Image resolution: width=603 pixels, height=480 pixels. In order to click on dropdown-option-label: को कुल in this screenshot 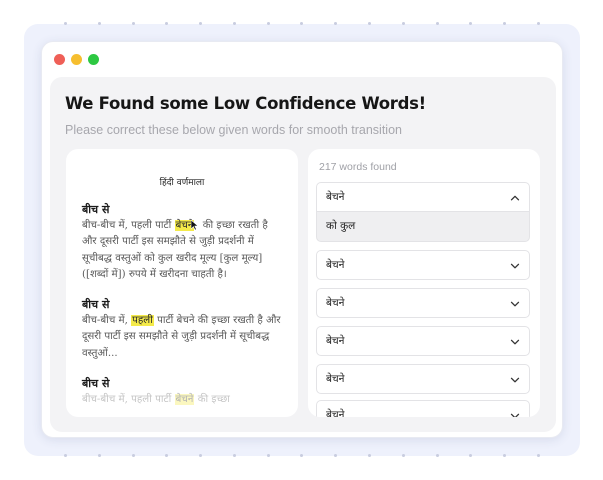, I will do `click(341, 226)`.